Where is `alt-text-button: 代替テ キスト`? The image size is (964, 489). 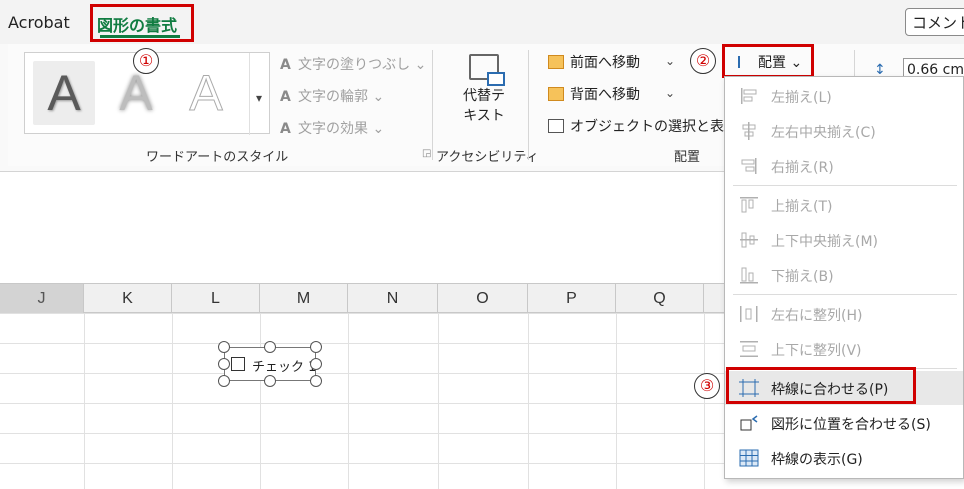
alt-text-button: 代替テ キスト is located at coordinates (484, 90).